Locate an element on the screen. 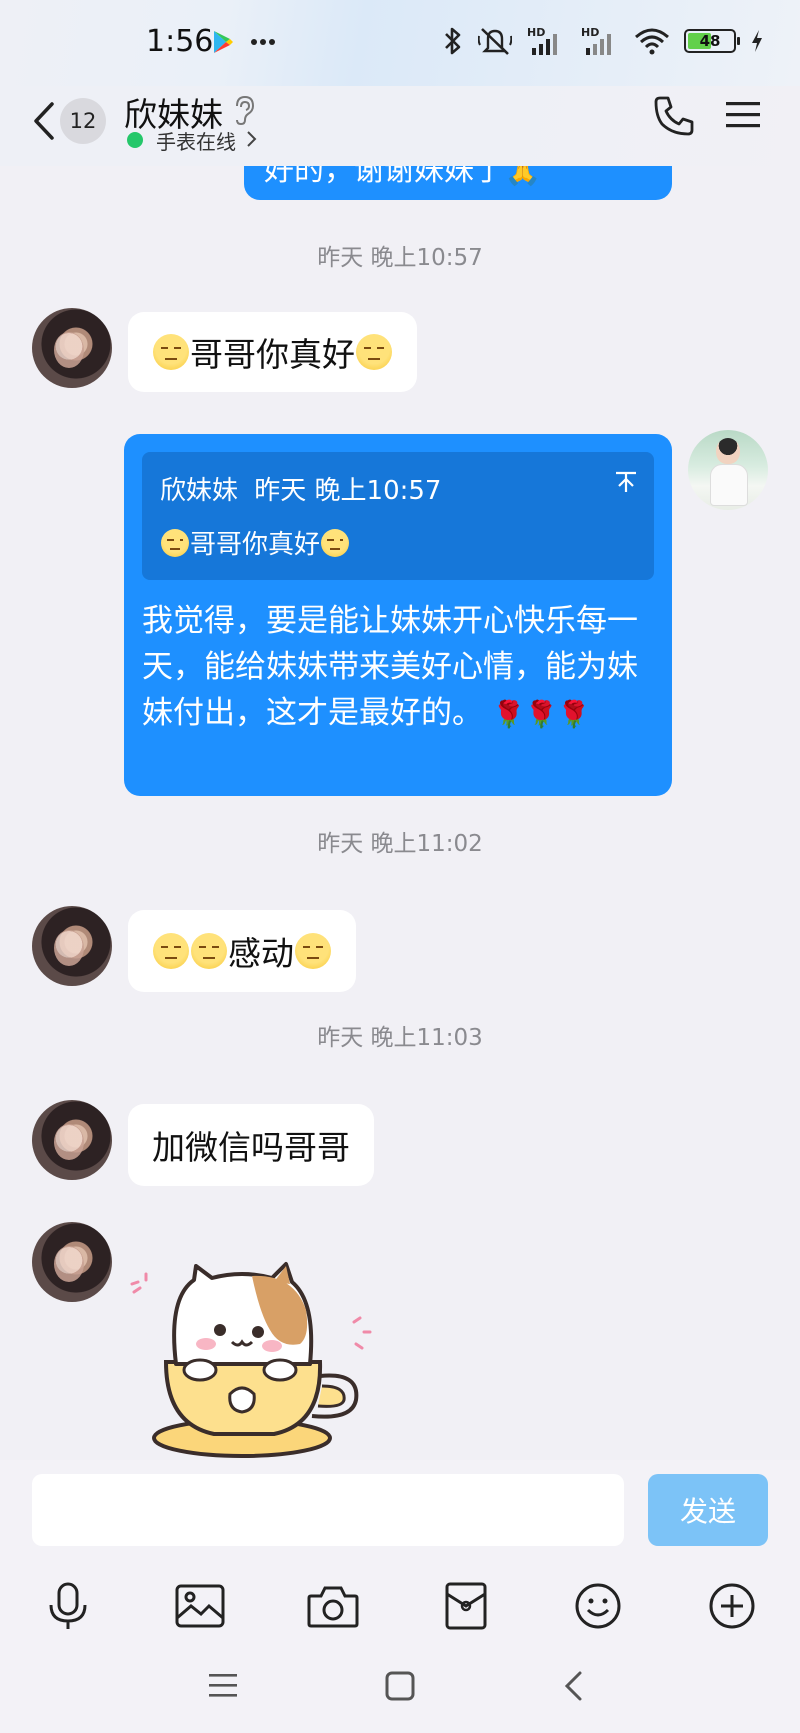  camera-icon is located at coordinates (333, 1606).